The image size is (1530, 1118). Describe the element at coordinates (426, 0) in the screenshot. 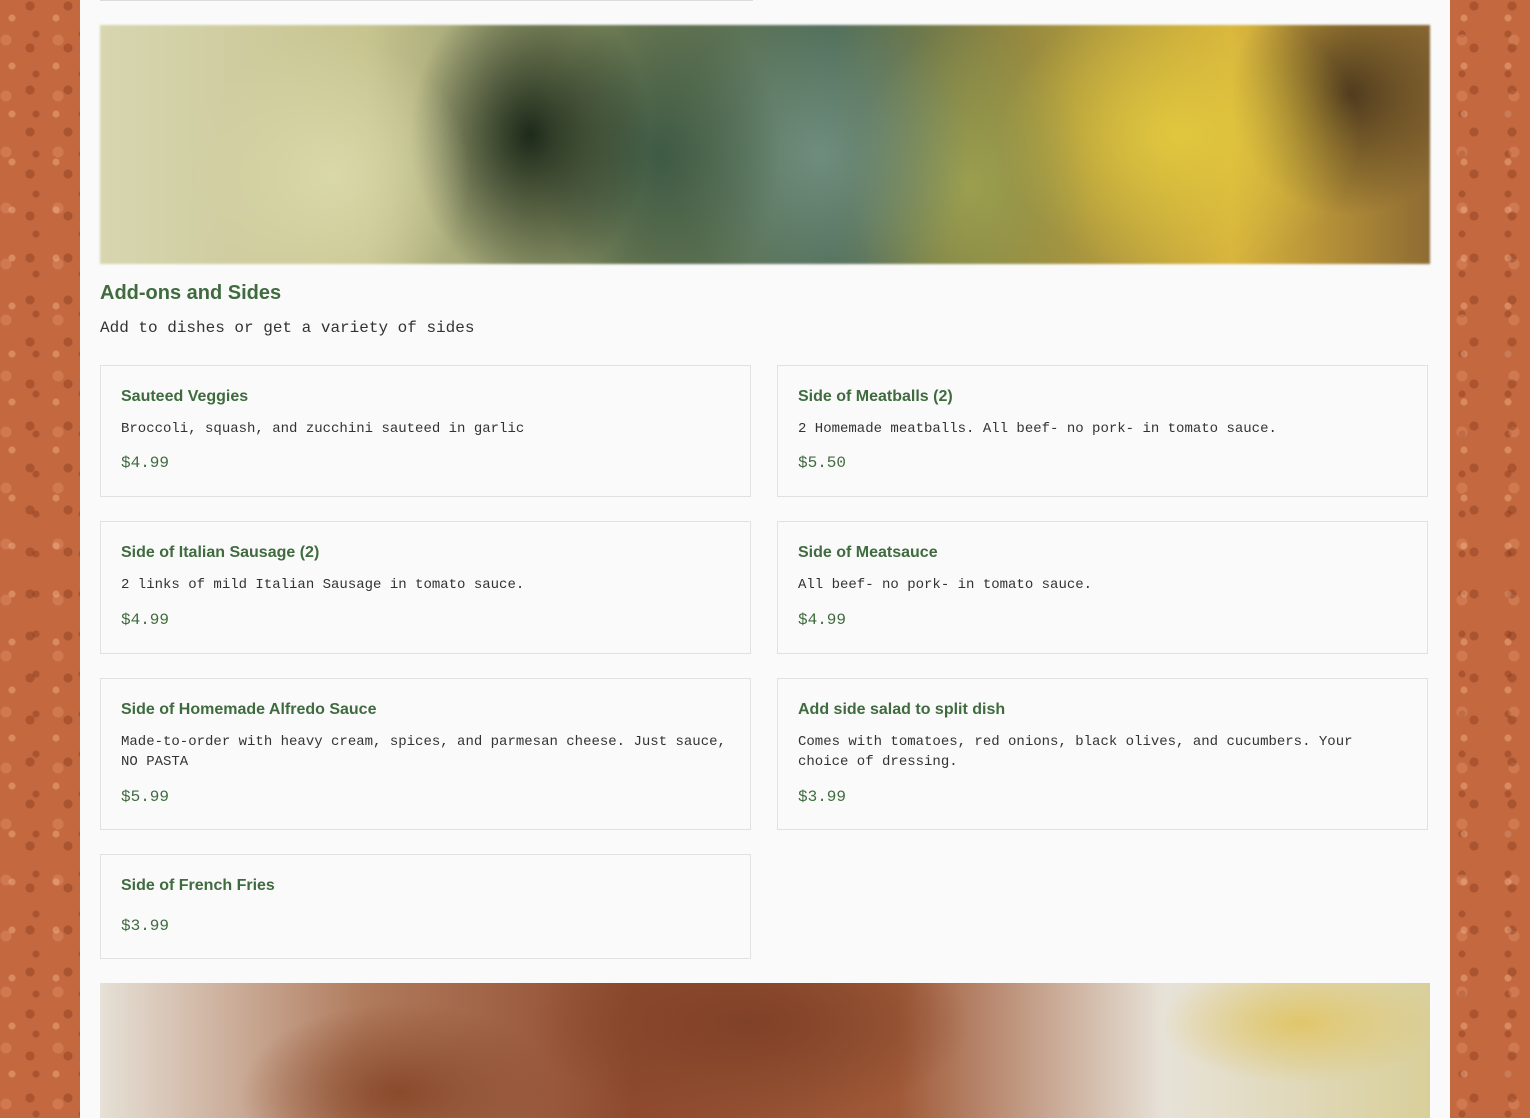

I see `divider` at that location.